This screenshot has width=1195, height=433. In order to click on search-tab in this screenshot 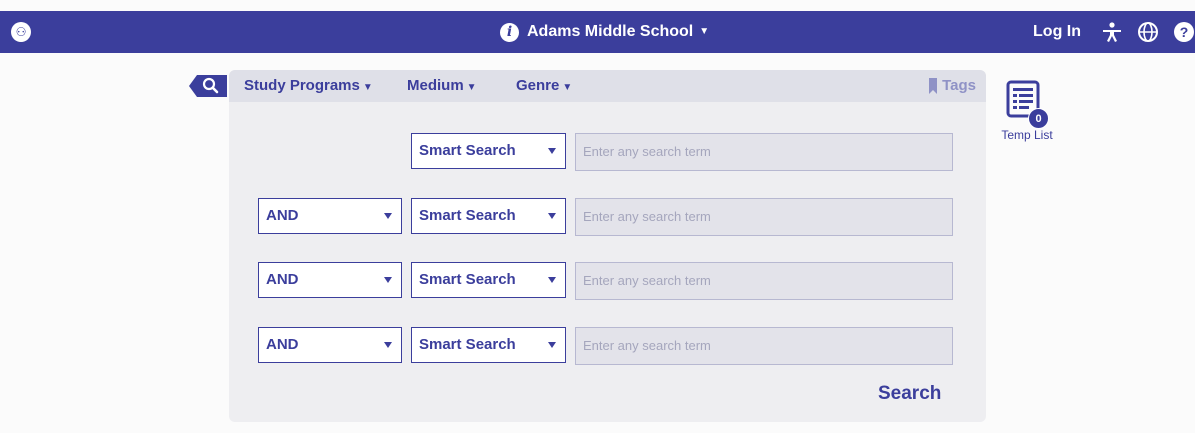, I will do `click(208, 86)`.